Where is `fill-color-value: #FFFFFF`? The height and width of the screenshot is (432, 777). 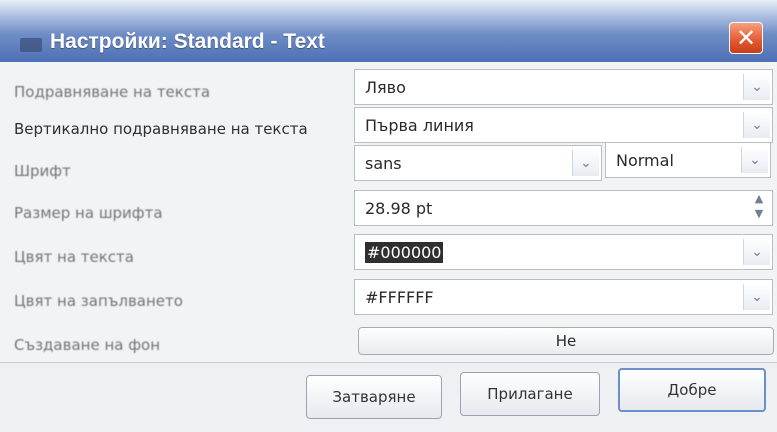
fill-color-value: #FFFFFF is located at coordinates (399, 297).